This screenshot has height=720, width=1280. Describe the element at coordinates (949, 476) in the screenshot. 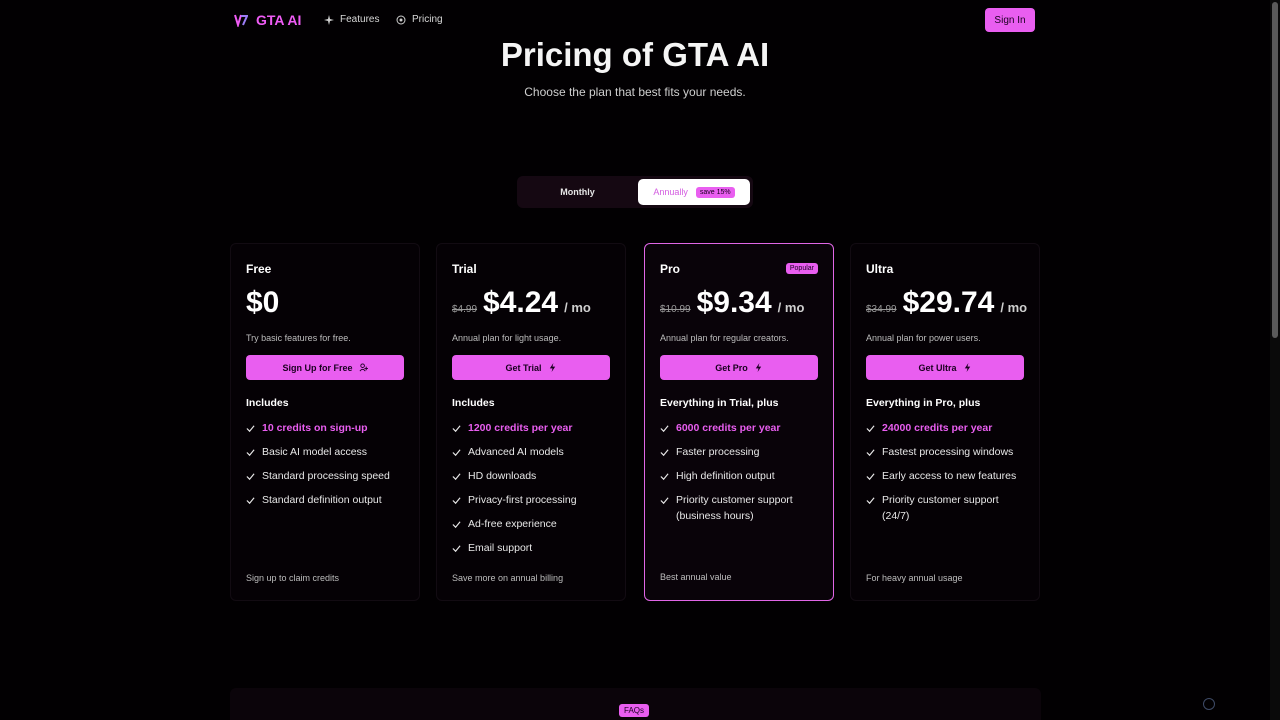

I see `feature-text: Early access to new features` at that location.